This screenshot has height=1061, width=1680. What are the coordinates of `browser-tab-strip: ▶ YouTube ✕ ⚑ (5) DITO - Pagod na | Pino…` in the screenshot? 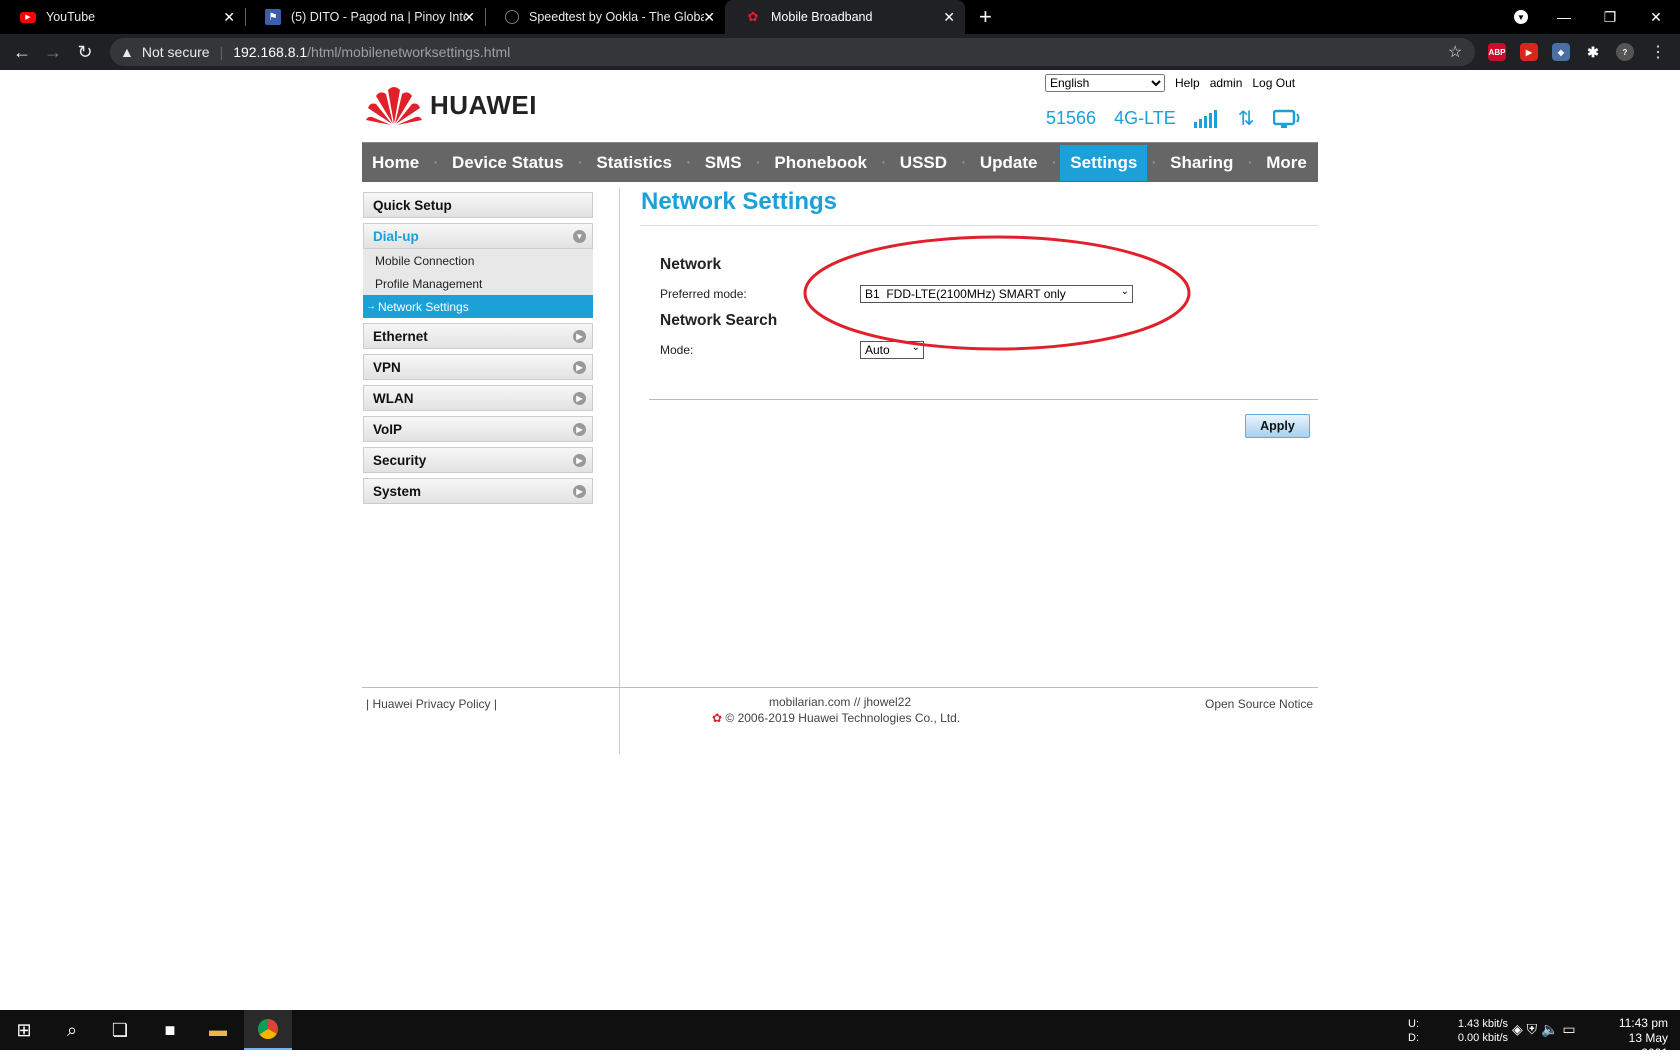 It's located at (840, 17).